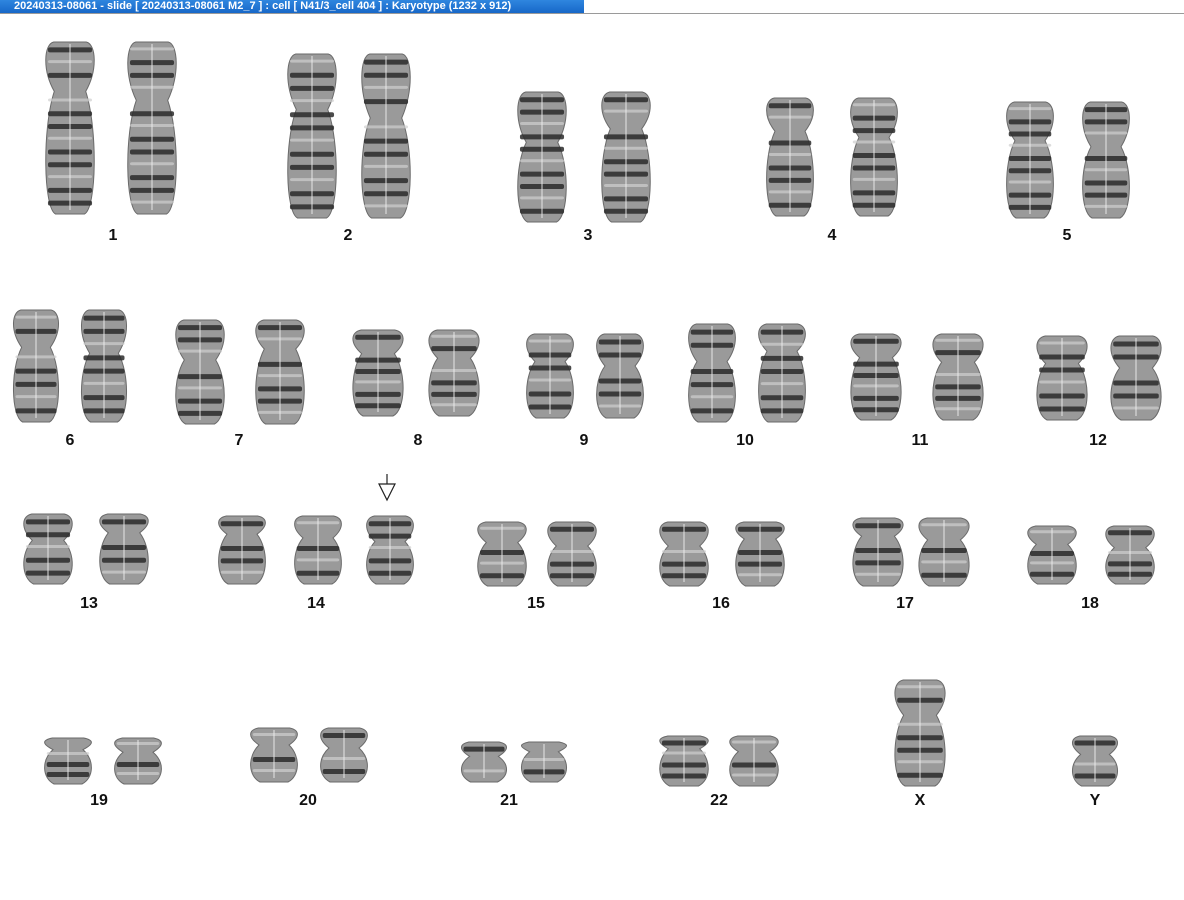  What do you see at coordinates (348, 235) in the screenshot?
I see `chromosome-label-2: 2` at bounding box center [348, 235].